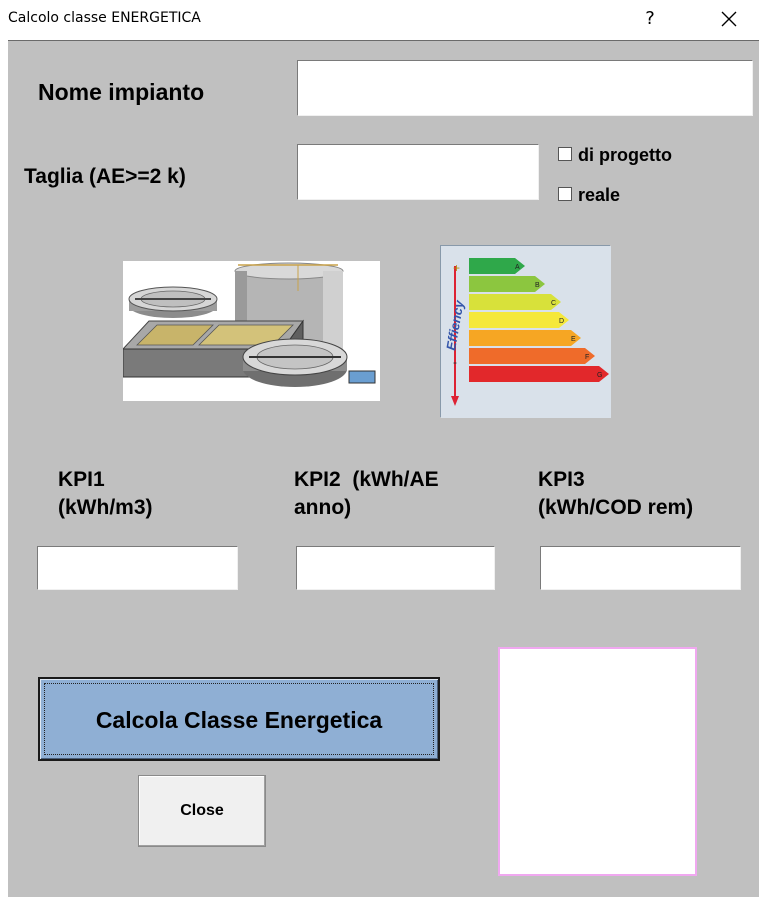 The image size is (759, 897). Describe the element at coordinates (597, 761) in the screenshot. I see `energy-class-result-box` at that location.